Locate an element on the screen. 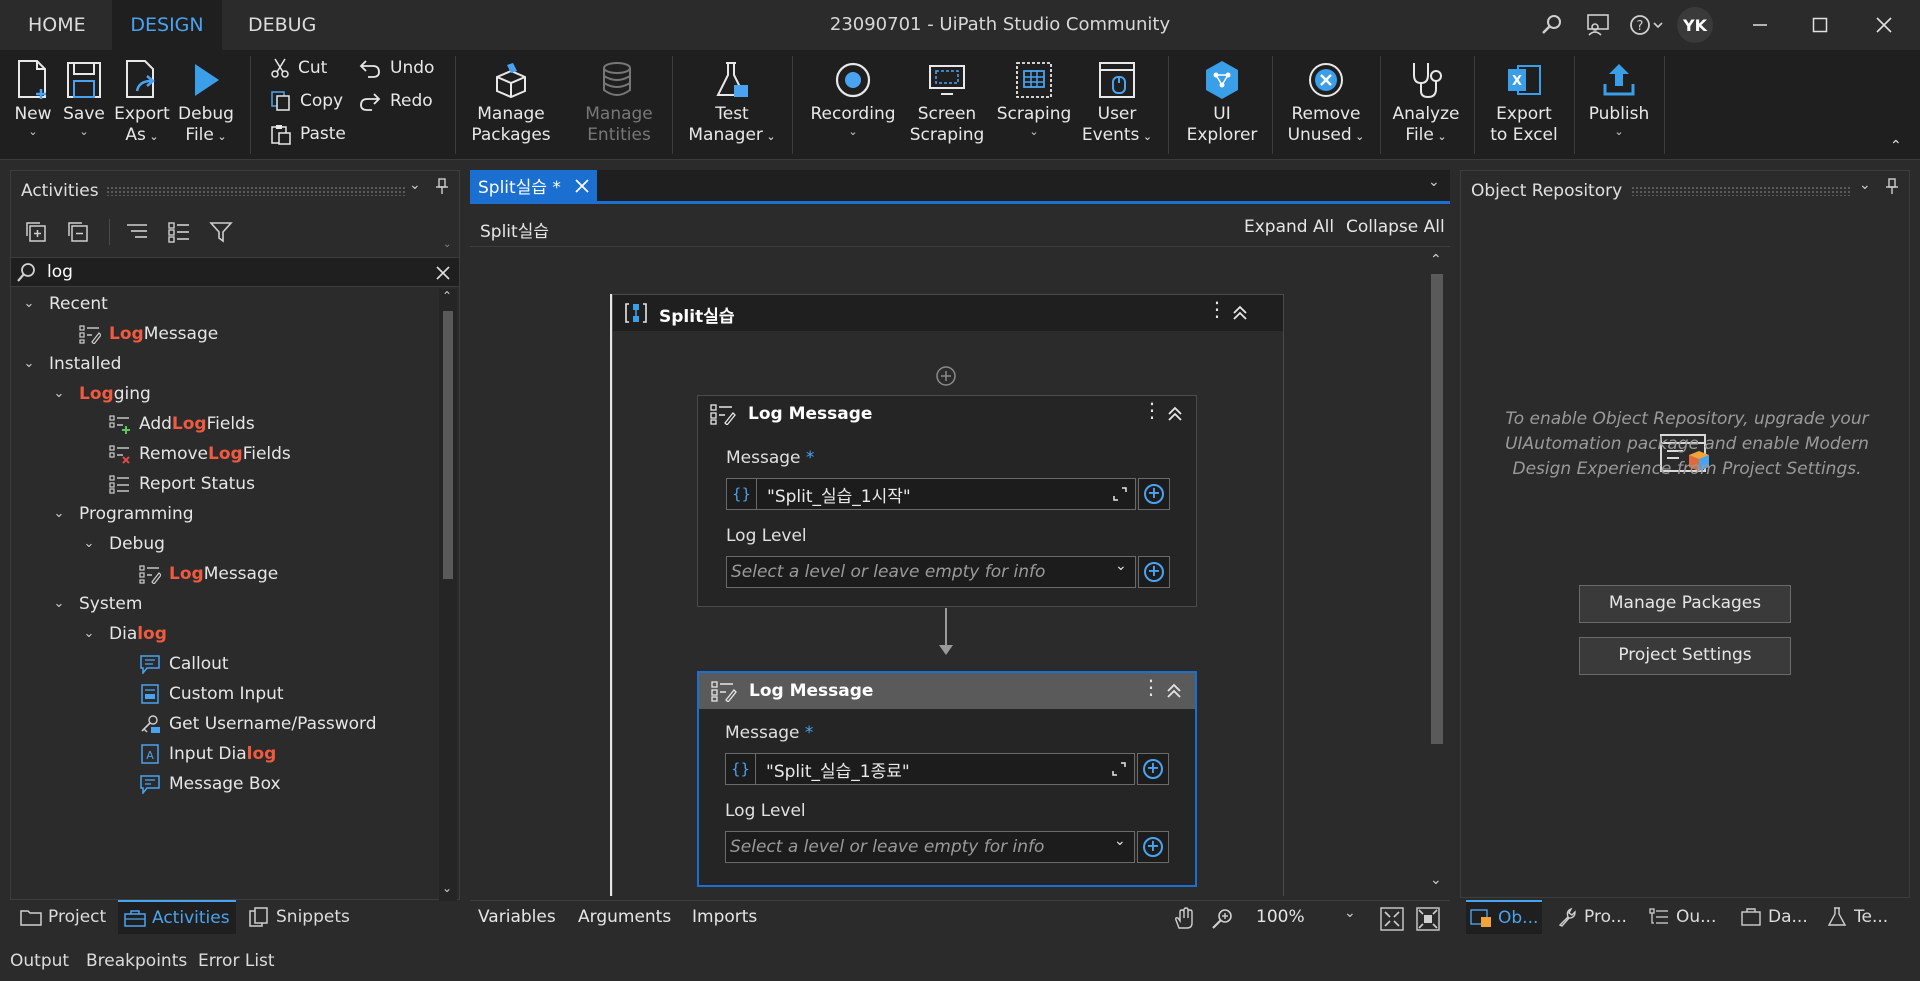  search-icon is located at coordinates (1552, 25).